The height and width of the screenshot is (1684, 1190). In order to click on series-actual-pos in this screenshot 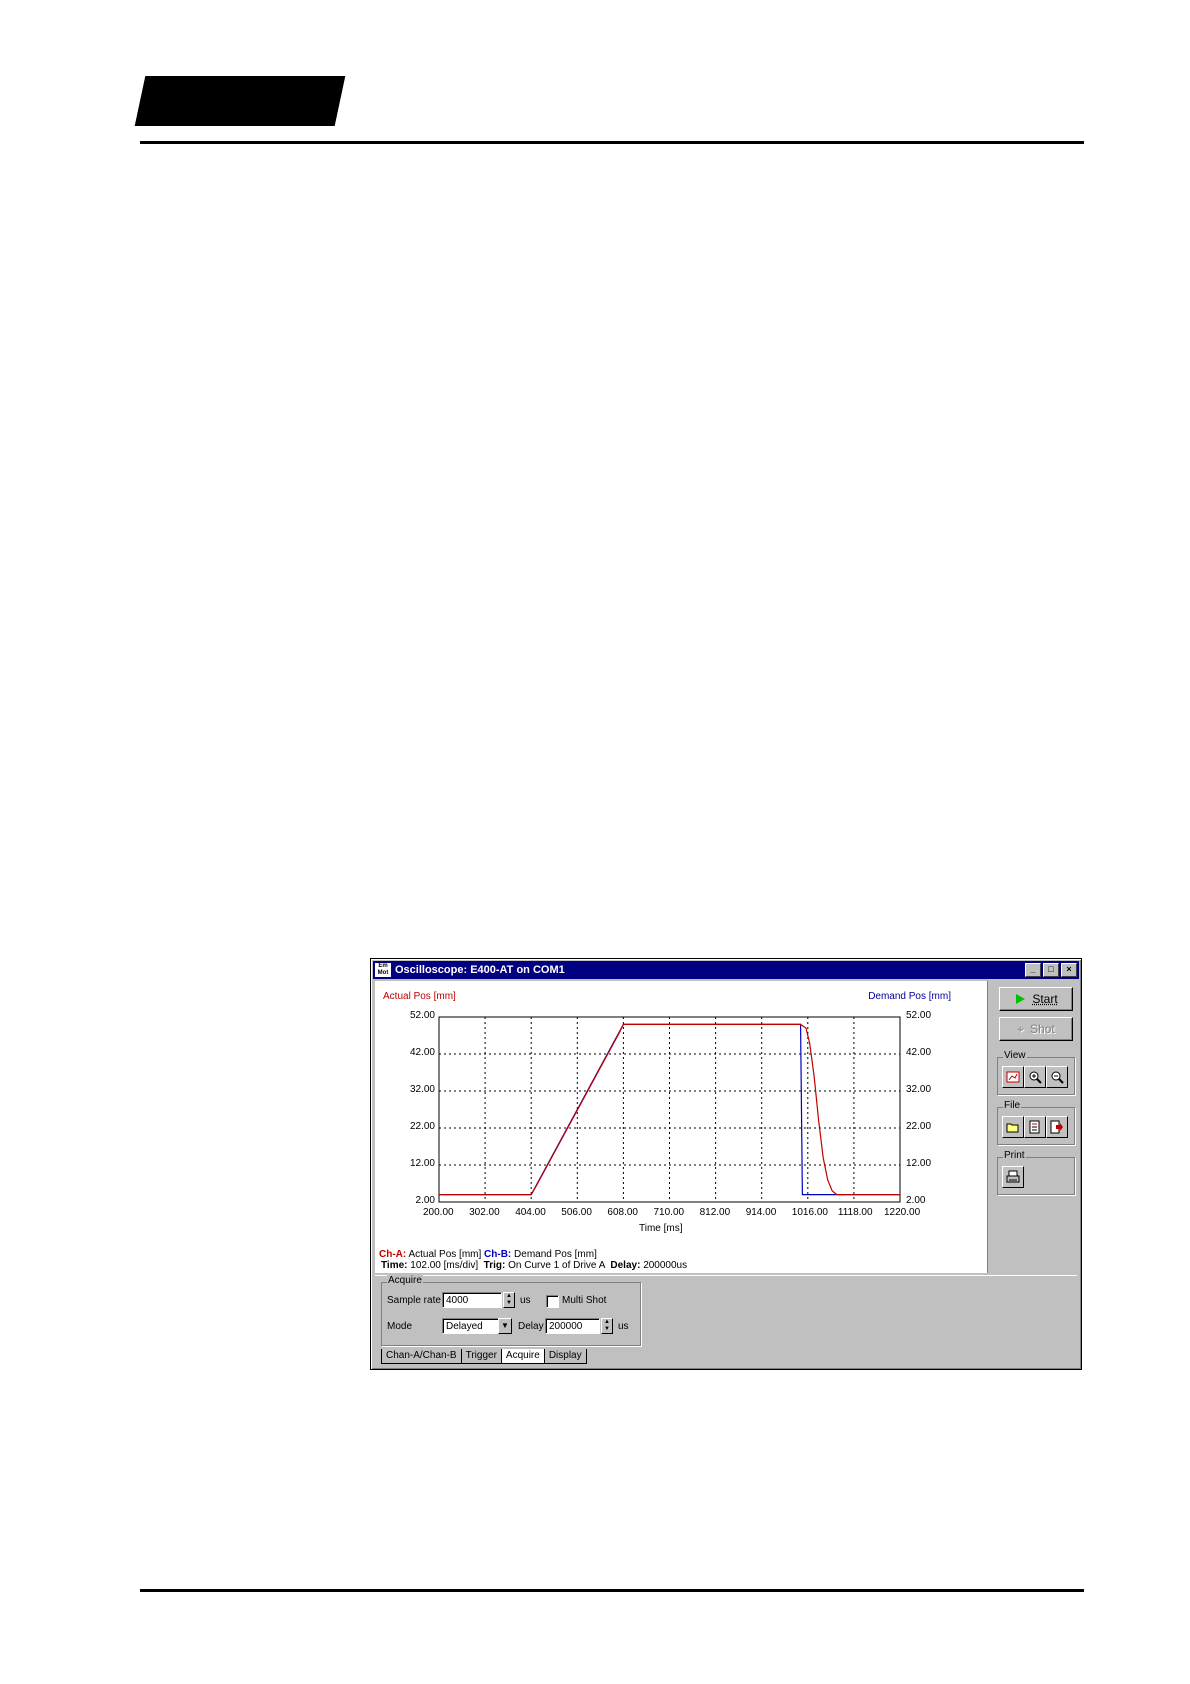, I will do `click(669, 1109)`.